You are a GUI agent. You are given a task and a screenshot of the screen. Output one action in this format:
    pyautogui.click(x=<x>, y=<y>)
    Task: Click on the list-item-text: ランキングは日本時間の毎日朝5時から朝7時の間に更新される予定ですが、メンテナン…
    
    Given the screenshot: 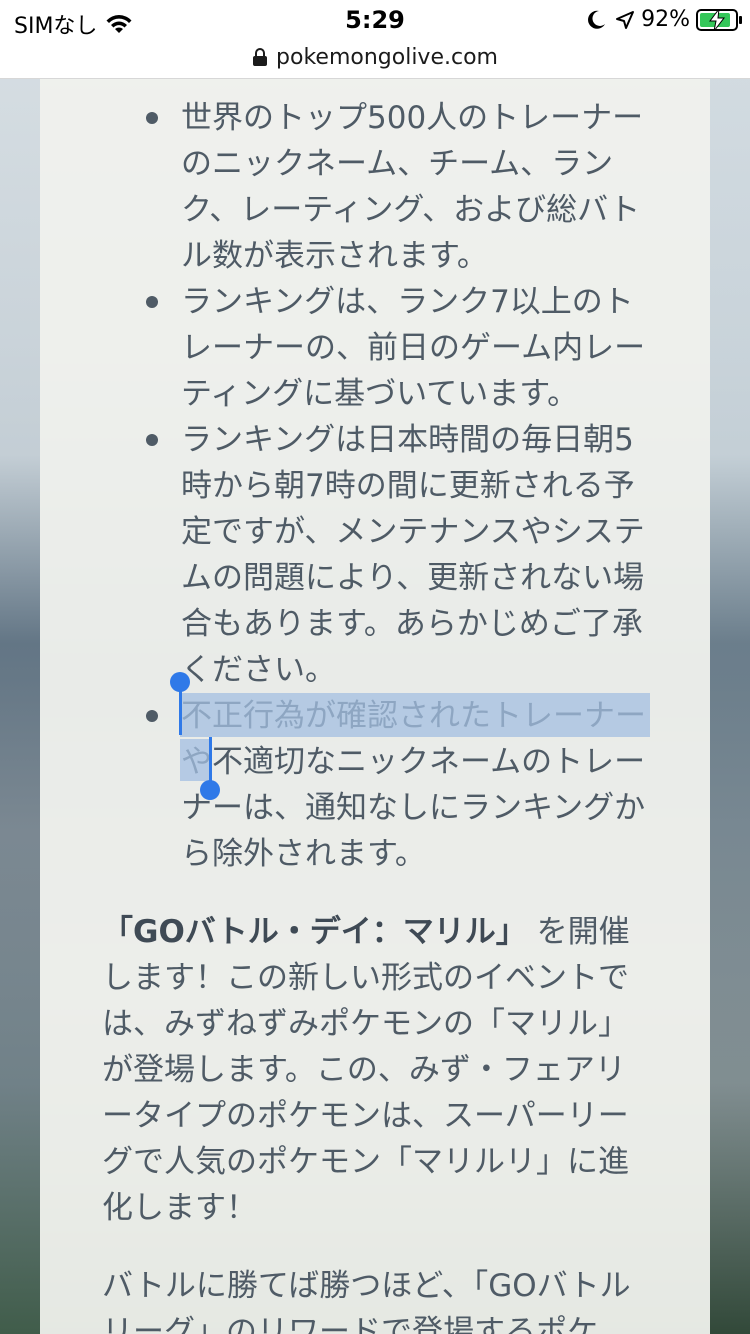 What is the action you would take?
    pyautogui.click(x=413, y=555)
    